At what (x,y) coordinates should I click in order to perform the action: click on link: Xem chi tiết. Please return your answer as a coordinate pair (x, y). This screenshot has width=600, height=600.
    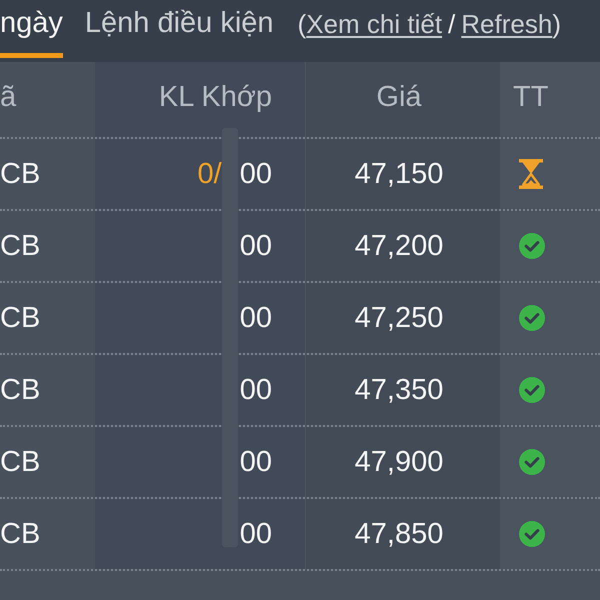
    Looking at the image, I should click on (374, 24).